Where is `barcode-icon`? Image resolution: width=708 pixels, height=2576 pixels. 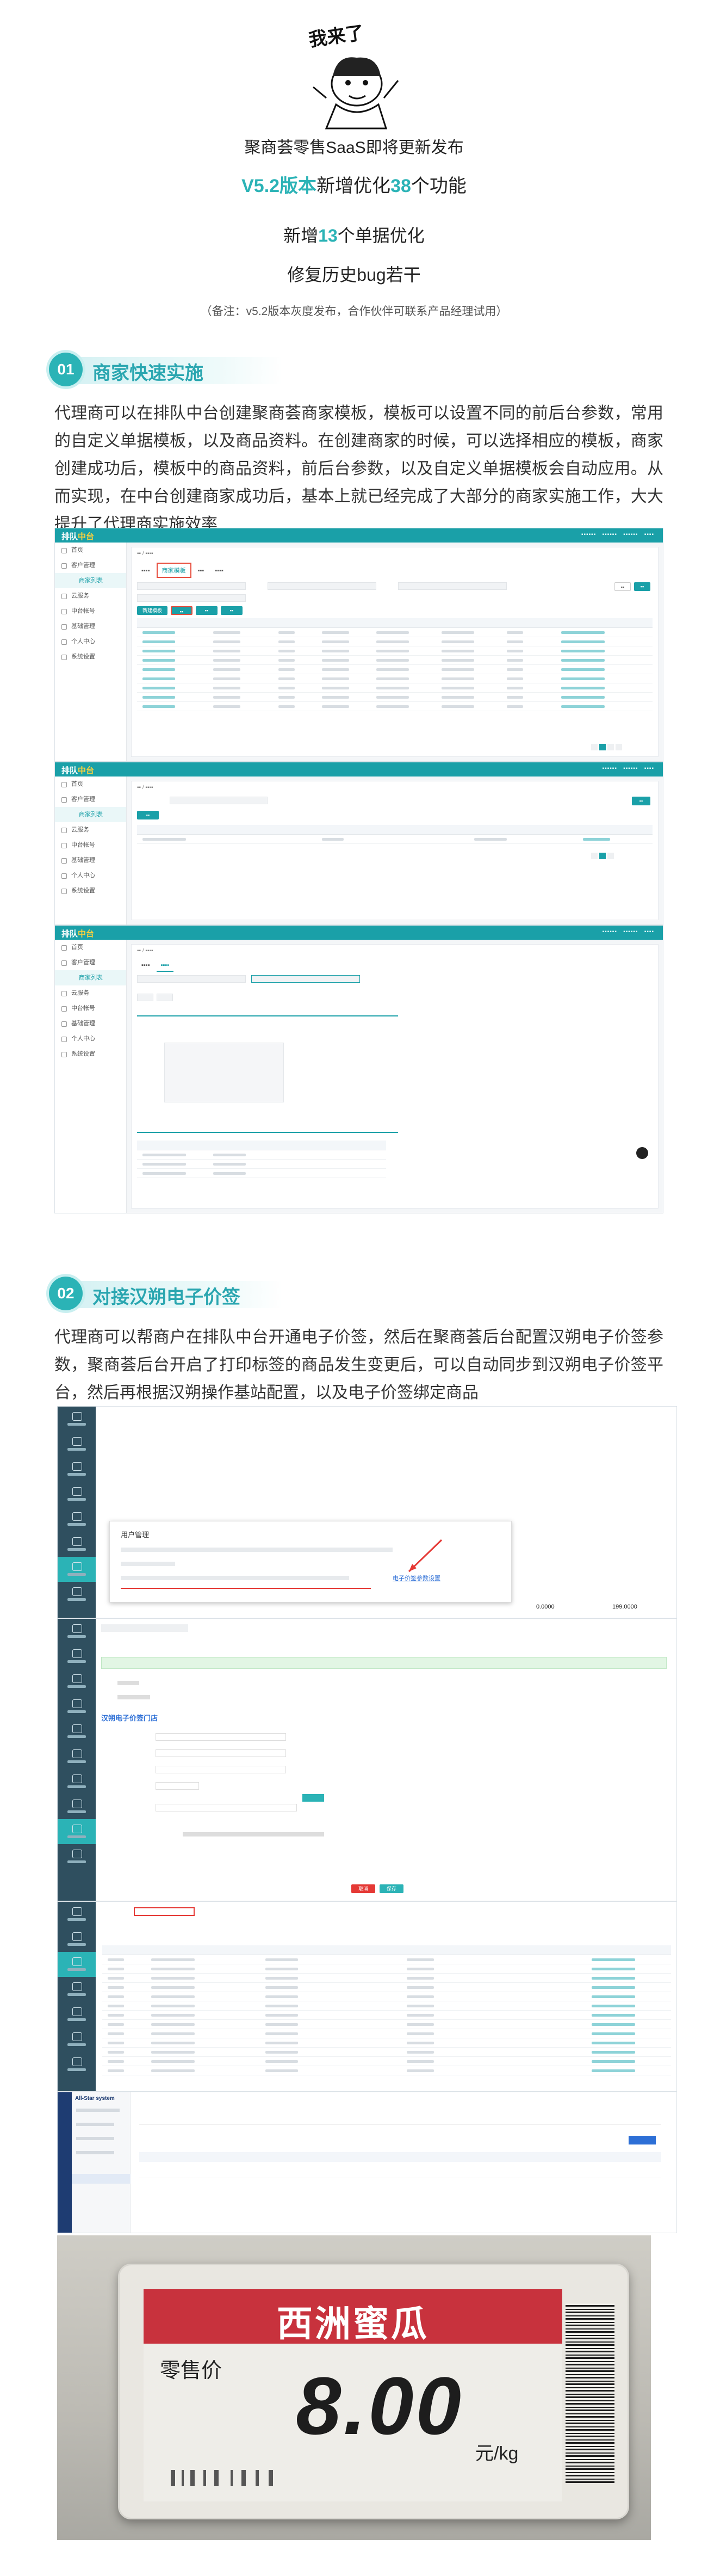 barcode-icon is located at coordinates (590, 2393).